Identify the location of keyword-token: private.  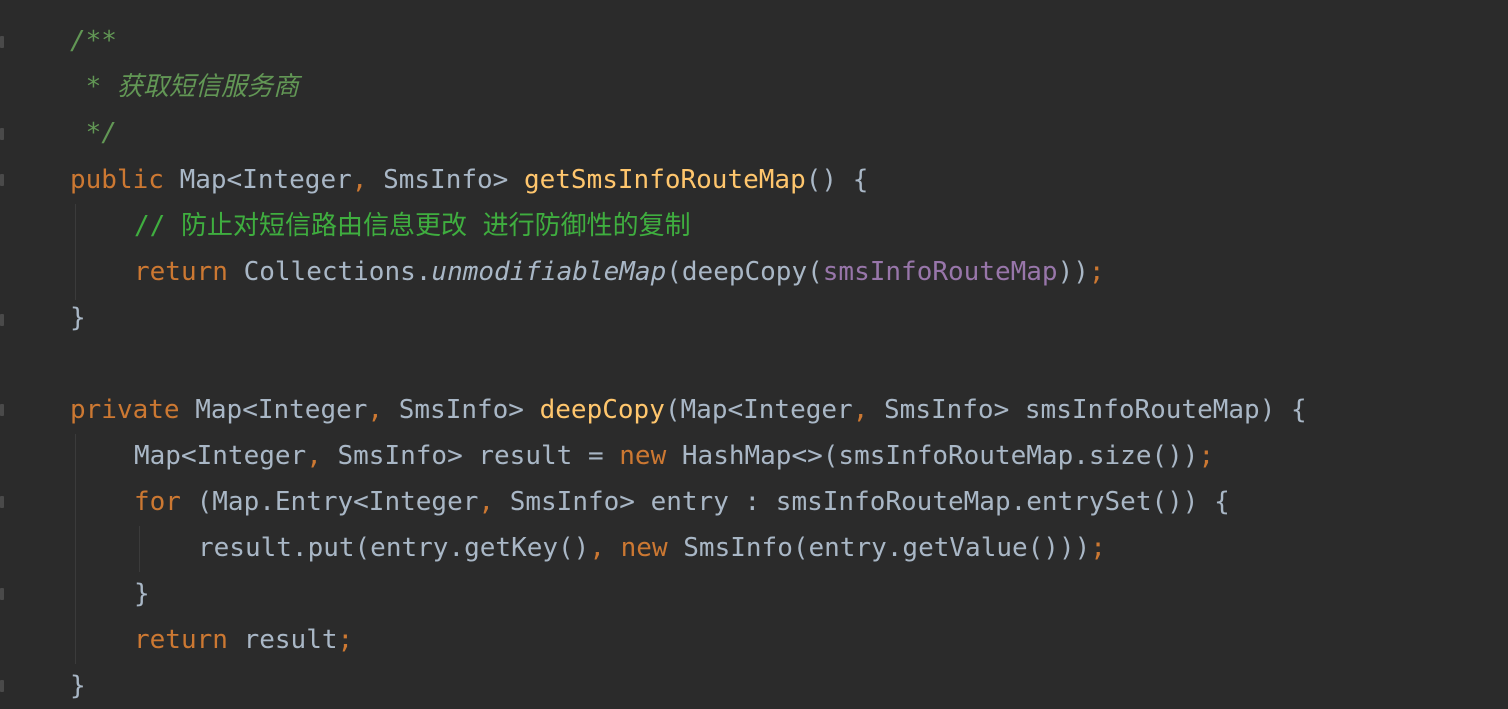
(125, 410).